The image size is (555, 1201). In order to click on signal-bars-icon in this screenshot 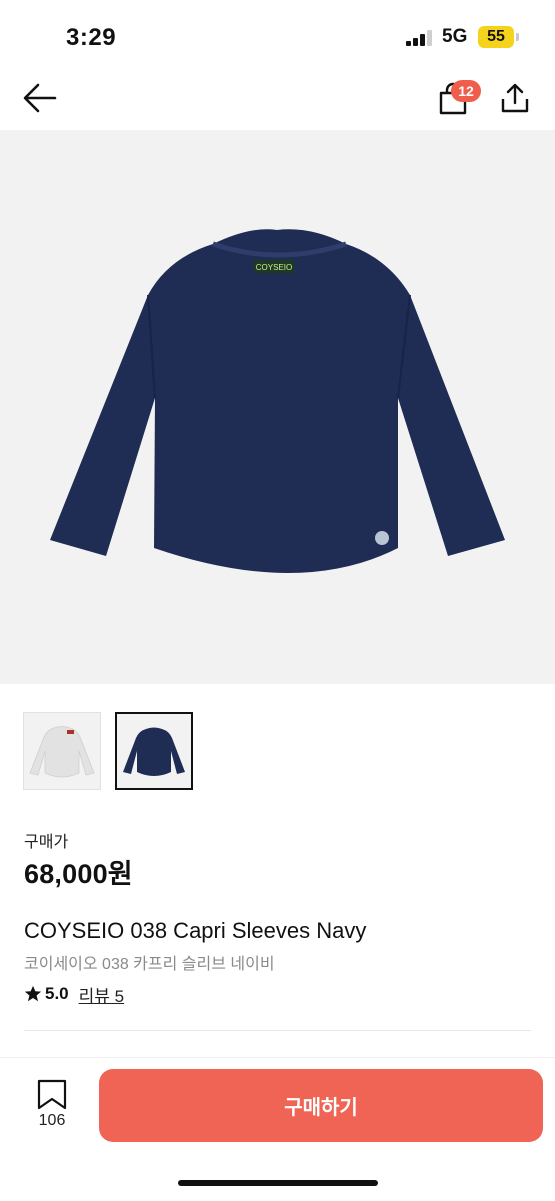, I will do `click(419, 38)`.